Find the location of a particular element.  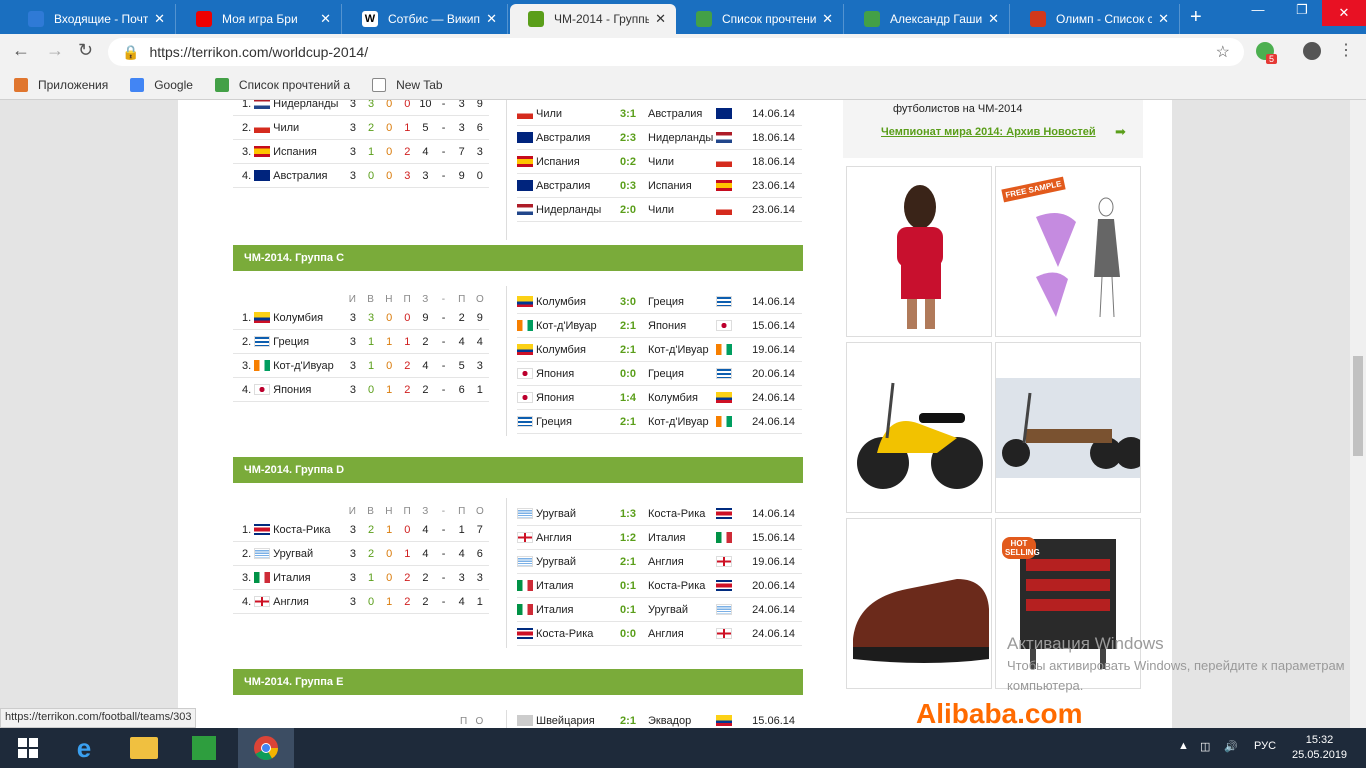

match-row: Англия 1:2 Италия 15.06.14 is located at coordinates (659, 538).